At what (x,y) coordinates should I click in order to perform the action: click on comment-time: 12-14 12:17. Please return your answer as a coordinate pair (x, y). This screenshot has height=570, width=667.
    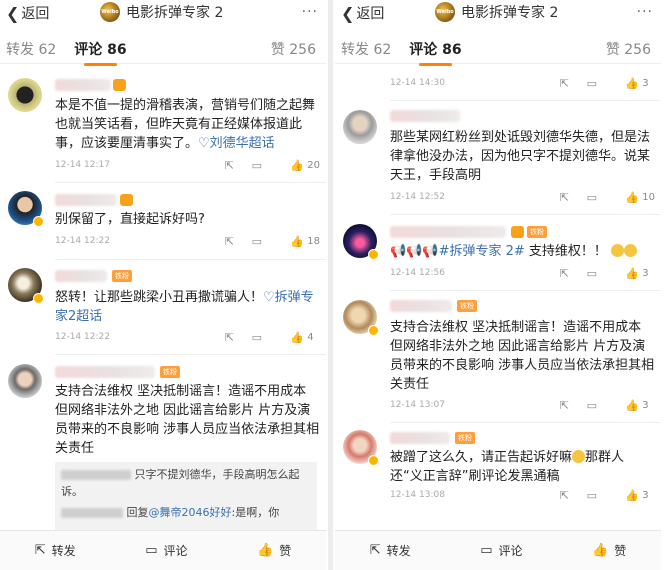
    Looking at the image, I should click on (82, 165).